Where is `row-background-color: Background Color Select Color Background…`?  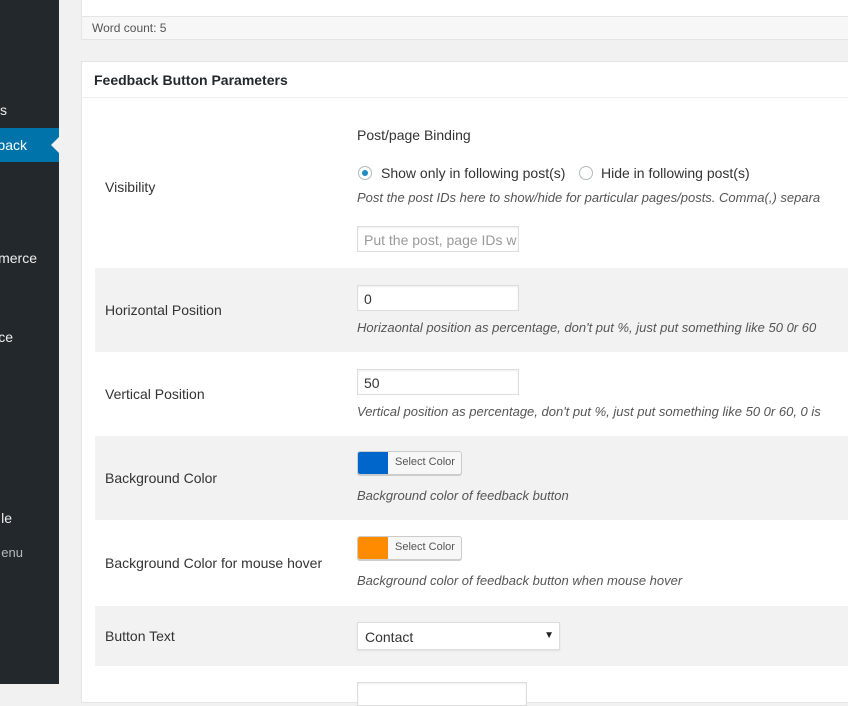
row-background-color: Background Color Select Color Background… is located at coordinates (471, 478).